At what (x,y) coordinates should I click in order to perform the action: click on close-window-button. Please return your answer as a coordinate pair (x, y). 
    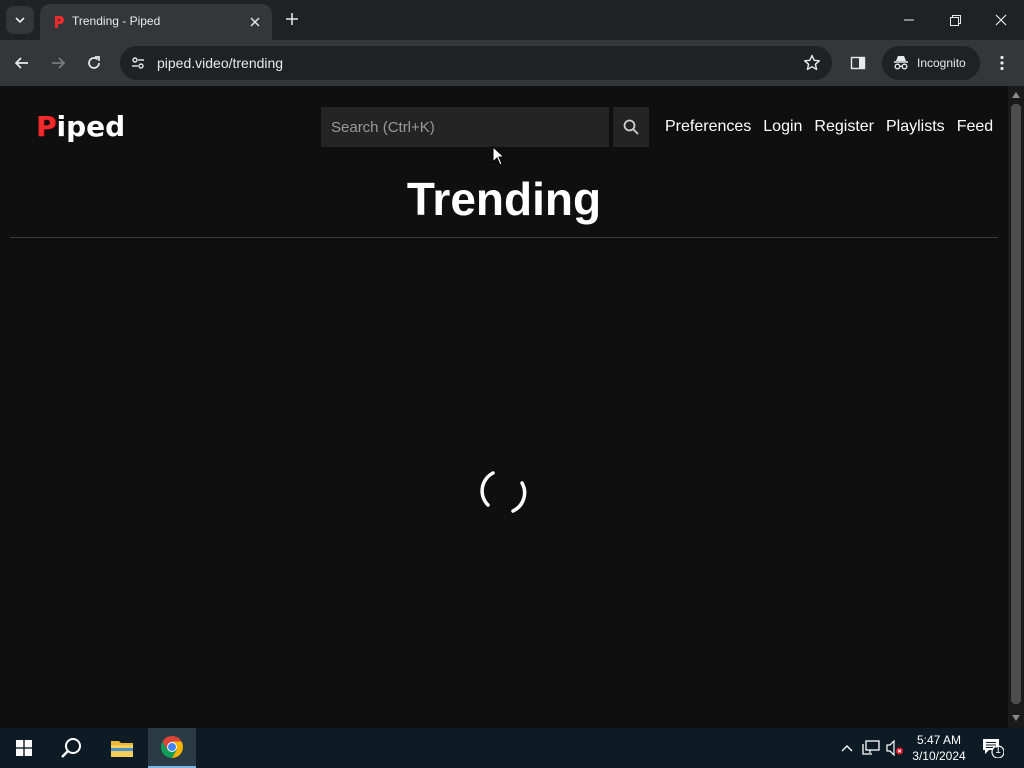
    Looking at the image, I should click on (1001, 20).